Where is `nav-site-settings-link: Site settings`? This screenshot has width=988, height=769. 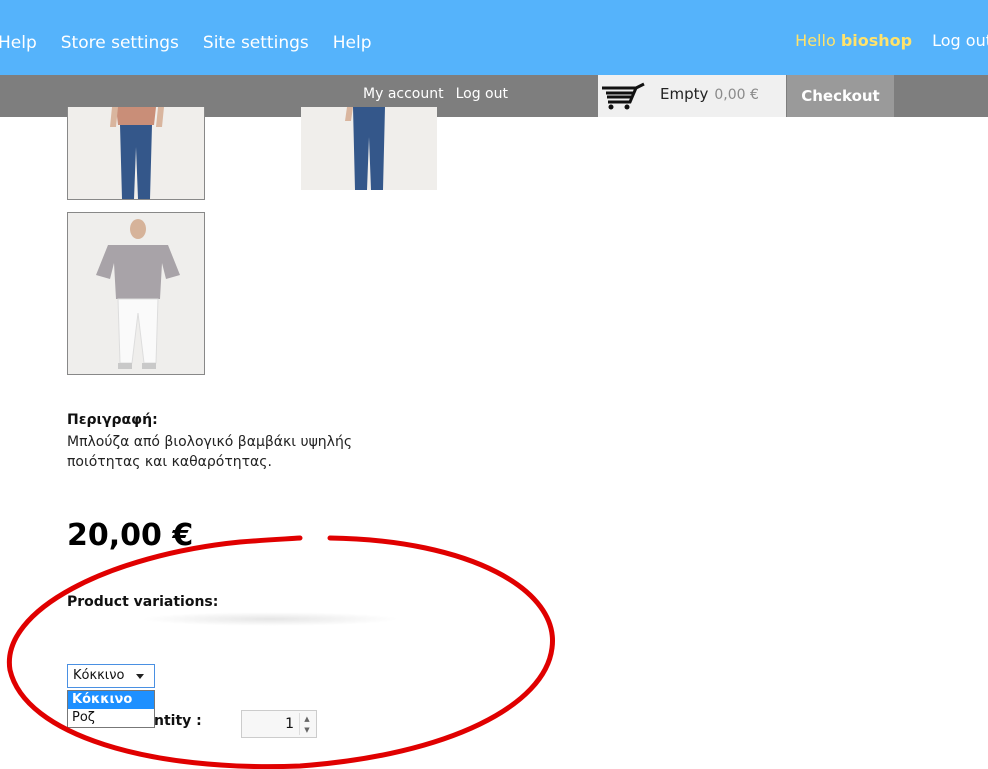
nav-site-settings-link: Site settings is located at coordinates (256, 43).